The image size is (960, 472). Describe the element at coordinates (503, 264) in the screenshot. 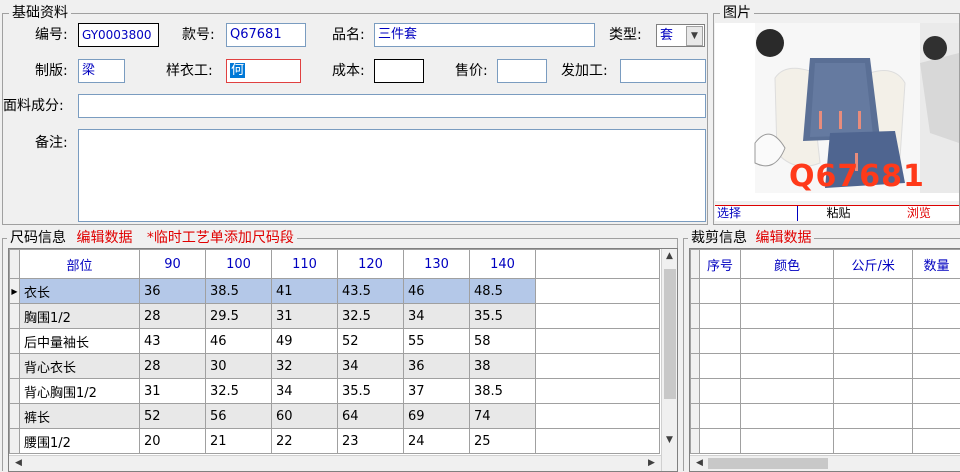

I see `size-col-header: 140` at that location.